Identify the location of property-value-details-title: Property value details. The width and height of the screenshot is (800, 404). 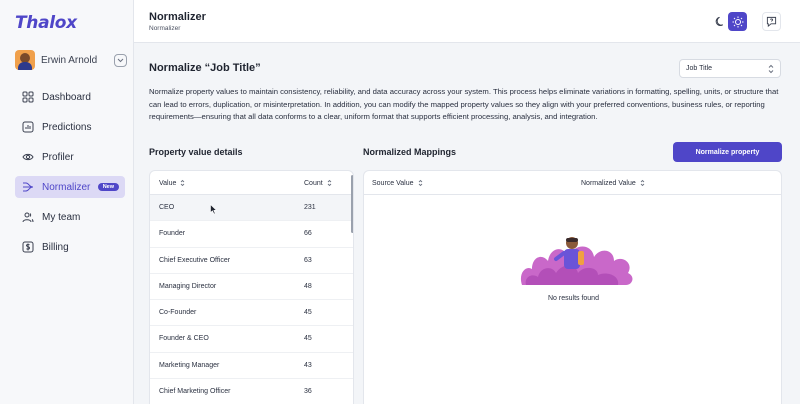
(196, 152).